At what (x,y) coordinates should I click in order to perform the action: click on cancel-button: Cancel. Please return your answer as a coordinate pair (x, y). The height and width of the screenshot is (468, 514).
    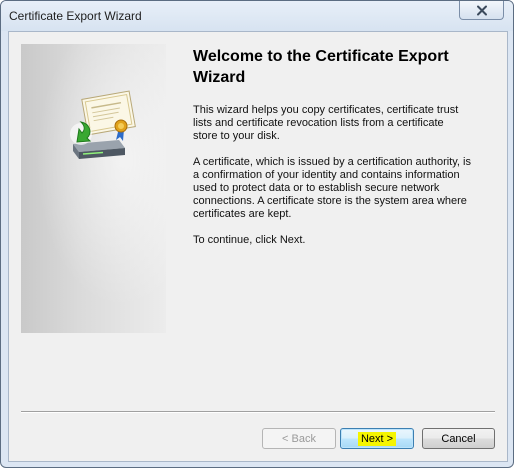
    Looking at the image, I should click on (458, 438).